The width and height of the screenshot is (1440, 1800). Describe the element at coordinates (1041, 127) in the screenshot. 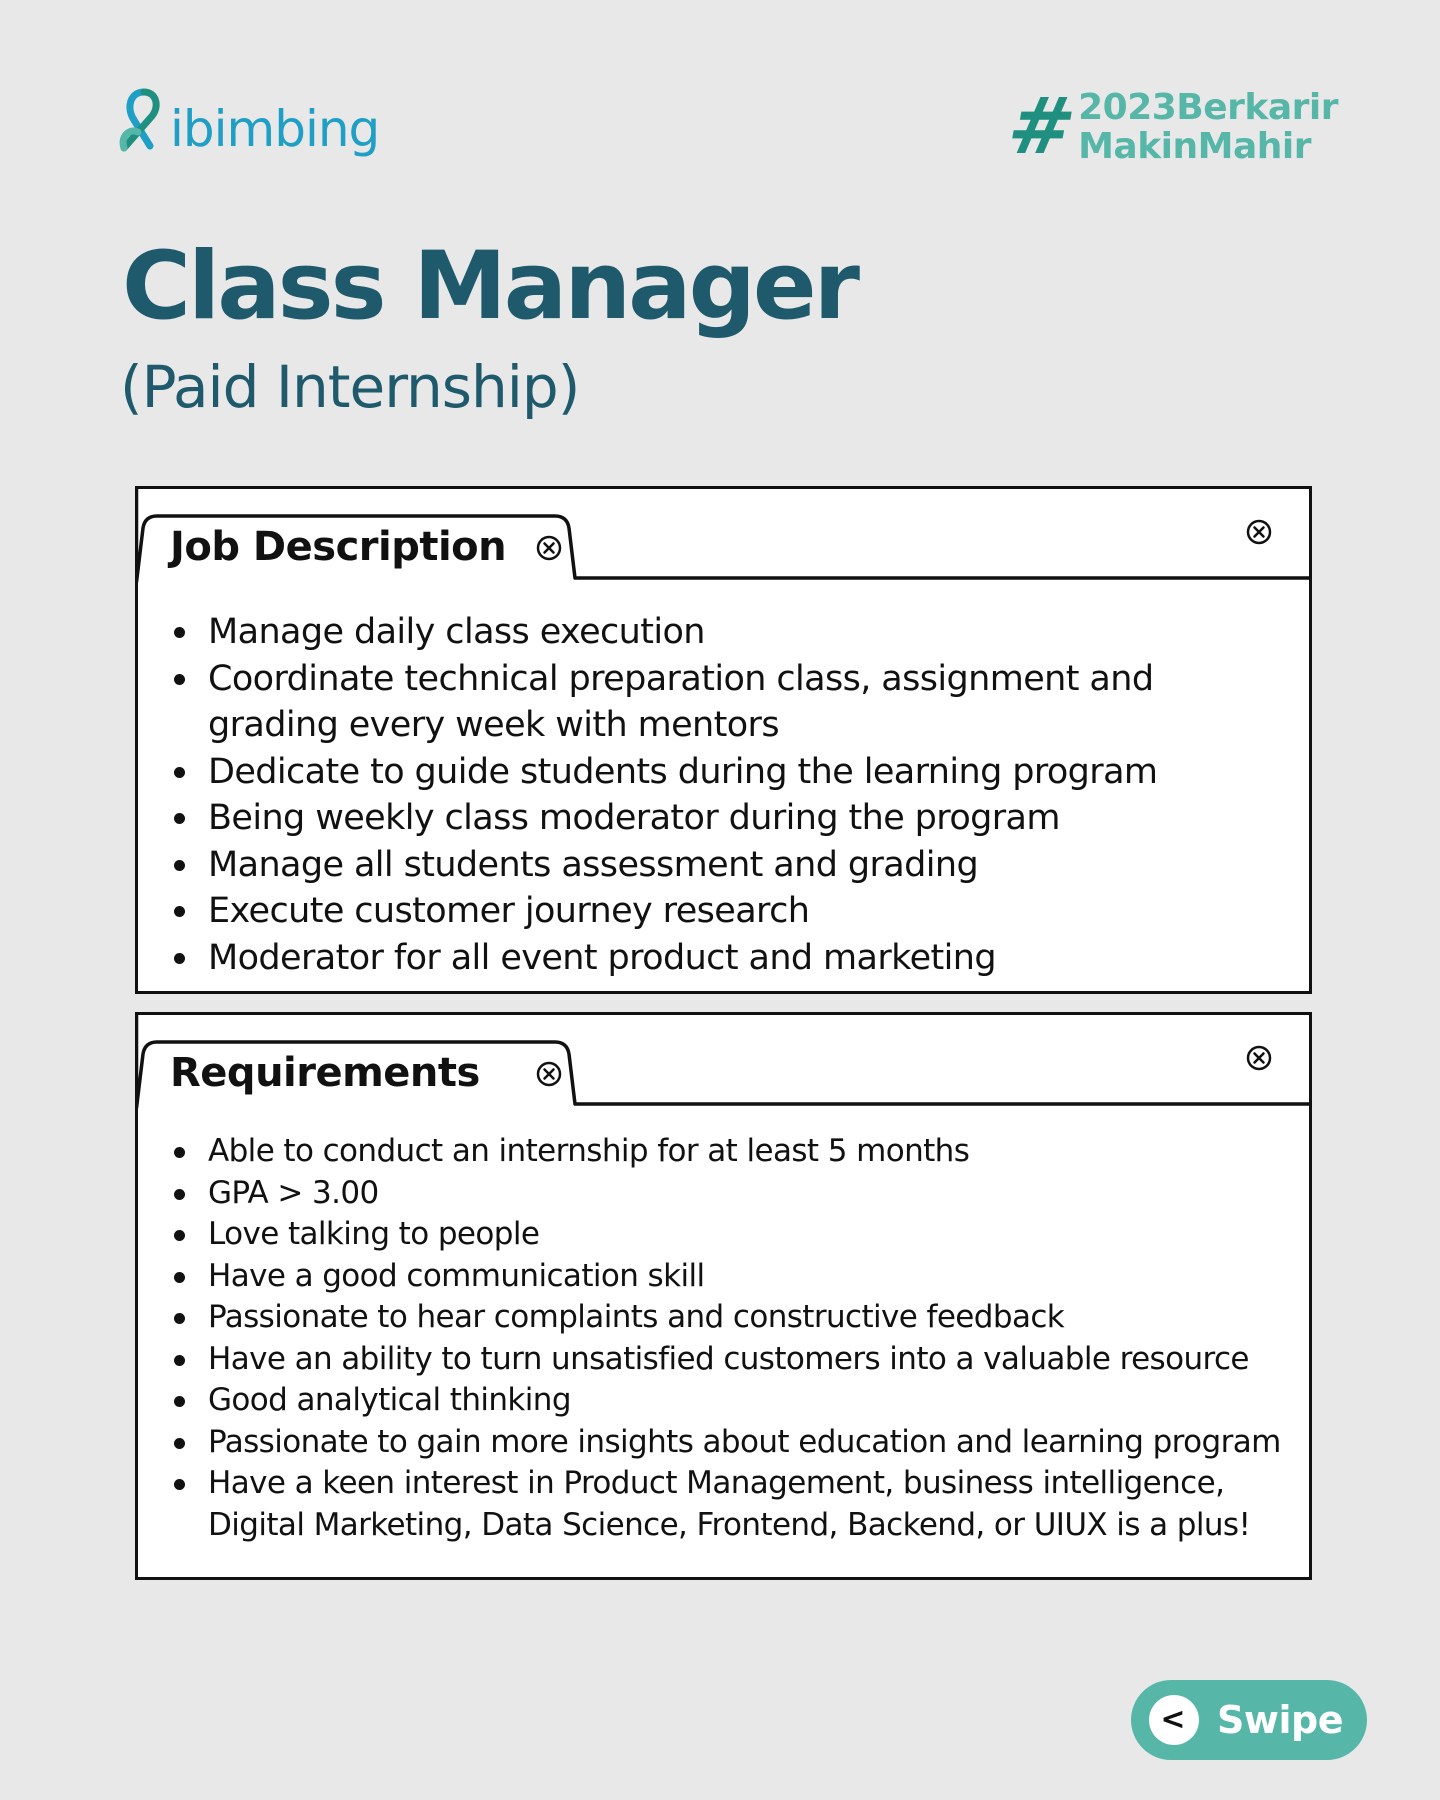

I see `hash-icon: #` at that location.